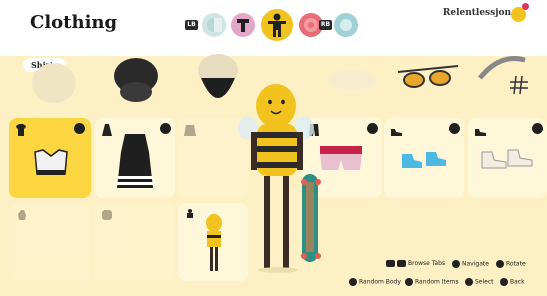 The height and width of the screenshot is (296, 547). I want to click on hint-rotate: Rotate, so click(511, 264).